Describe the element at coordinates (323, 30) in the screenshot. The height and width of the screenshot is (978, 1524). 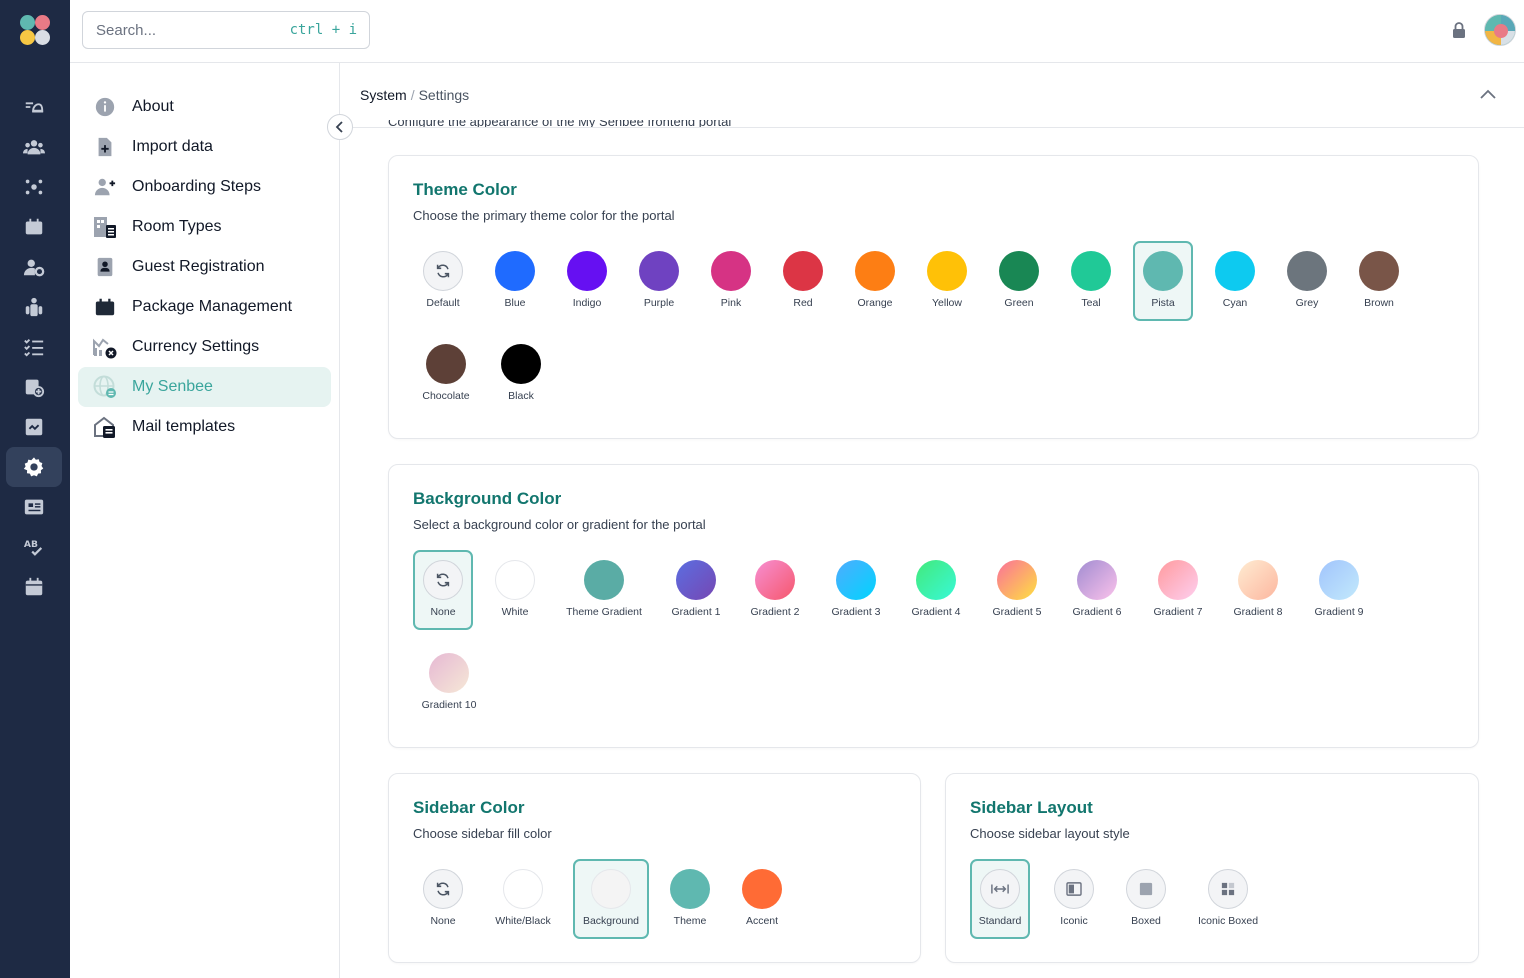
I see `search-shortcut: ctrl + i` at that location.